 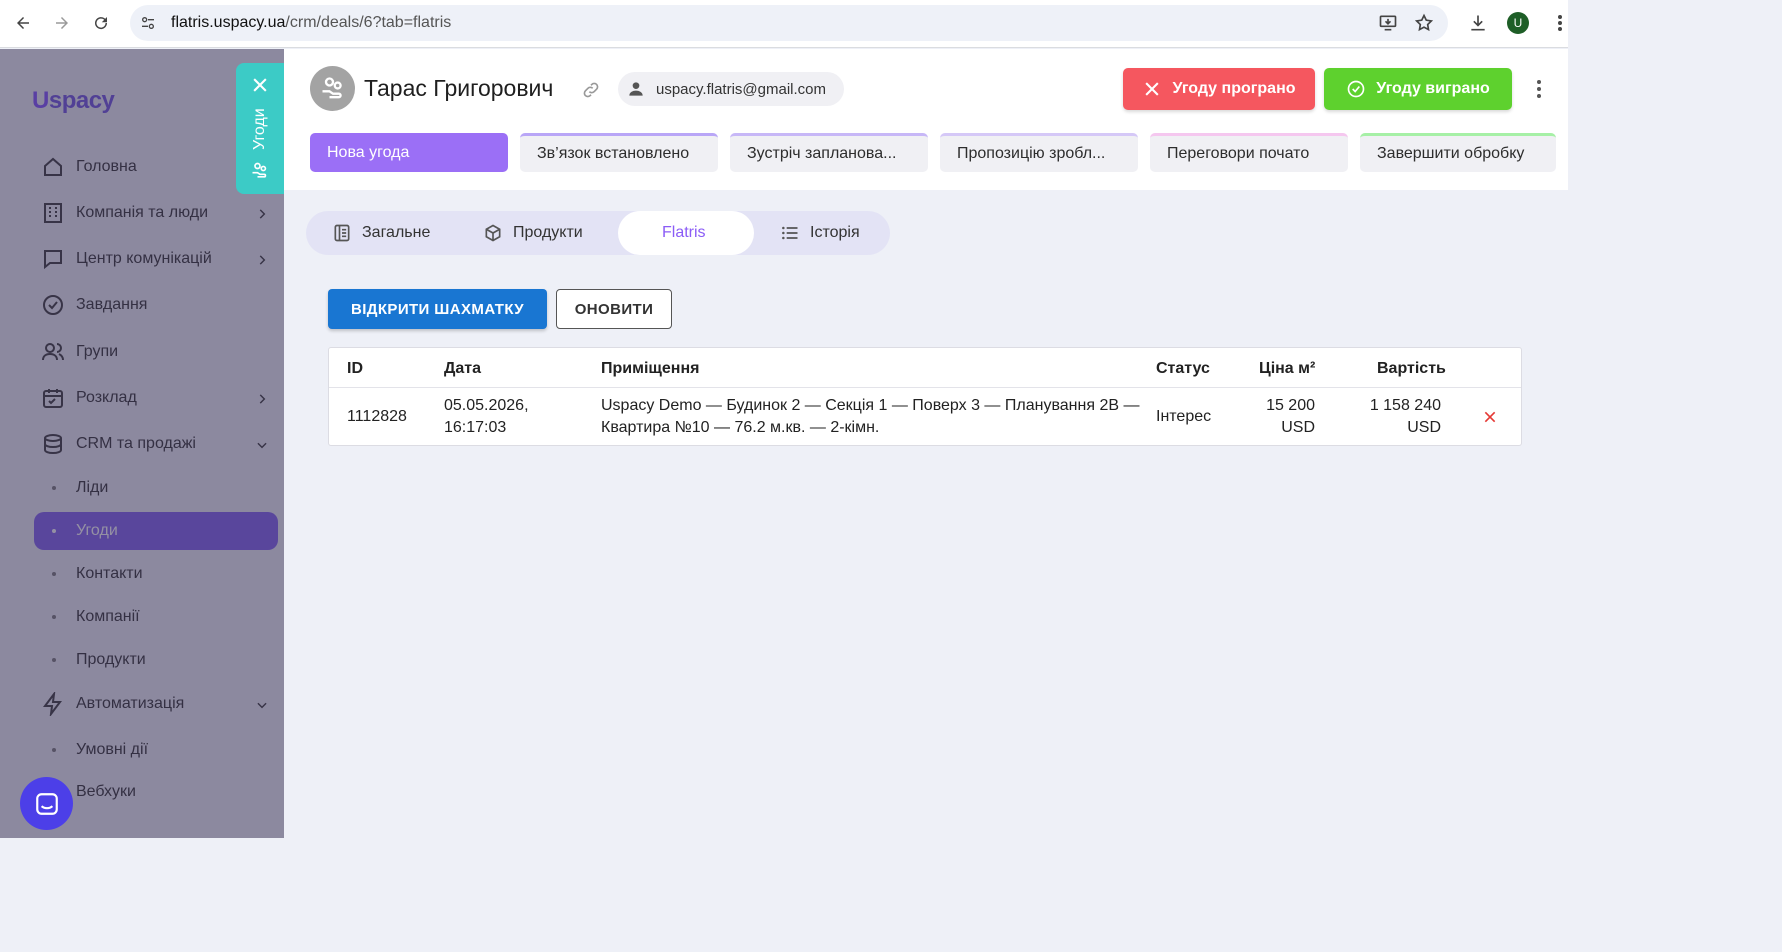 I want to click on tab-label: Загальне, so click(x=396, y=232).